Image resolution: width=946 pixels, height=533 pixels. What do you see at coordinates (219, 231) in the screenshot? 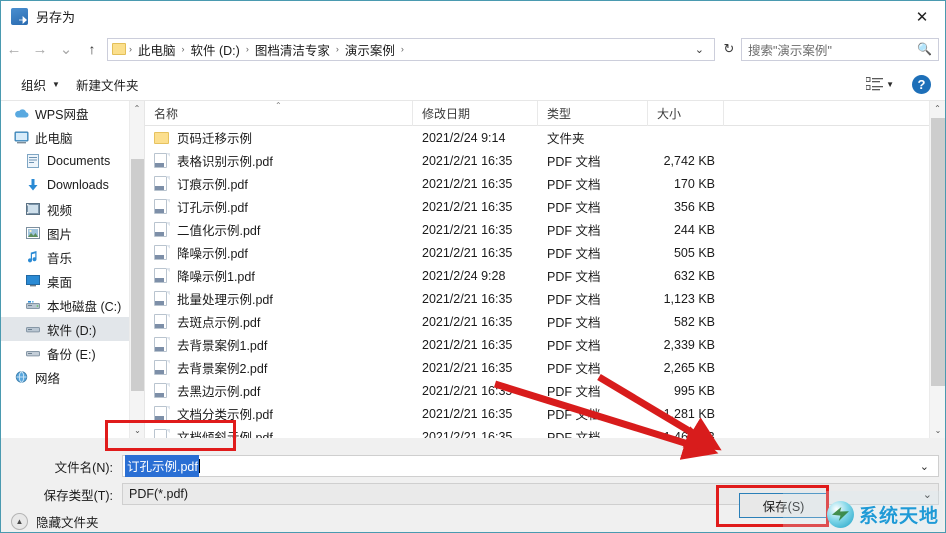
I see `file-name-label: 二值化示例.pdf` at bounding box center [219, 231].